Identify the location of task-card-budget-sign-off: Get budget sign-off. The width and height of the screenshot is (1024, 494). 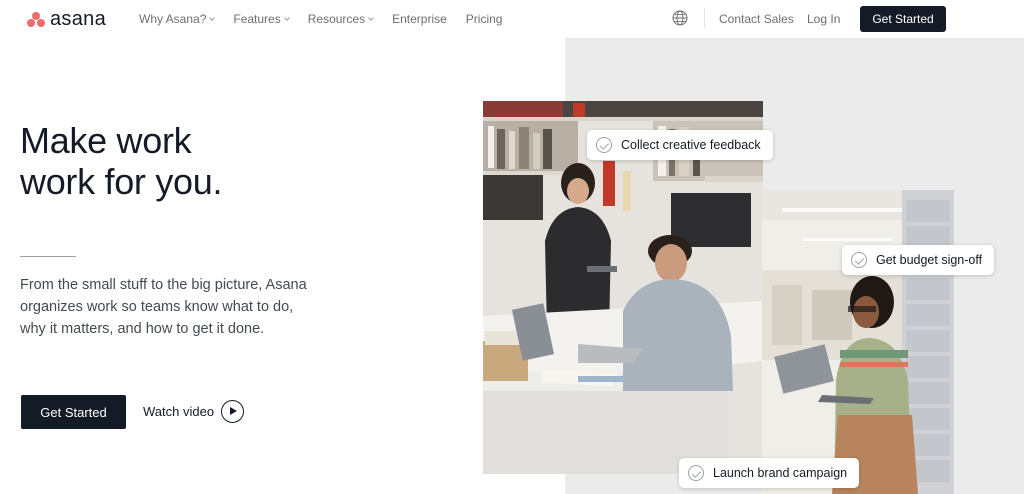
(918, 260).